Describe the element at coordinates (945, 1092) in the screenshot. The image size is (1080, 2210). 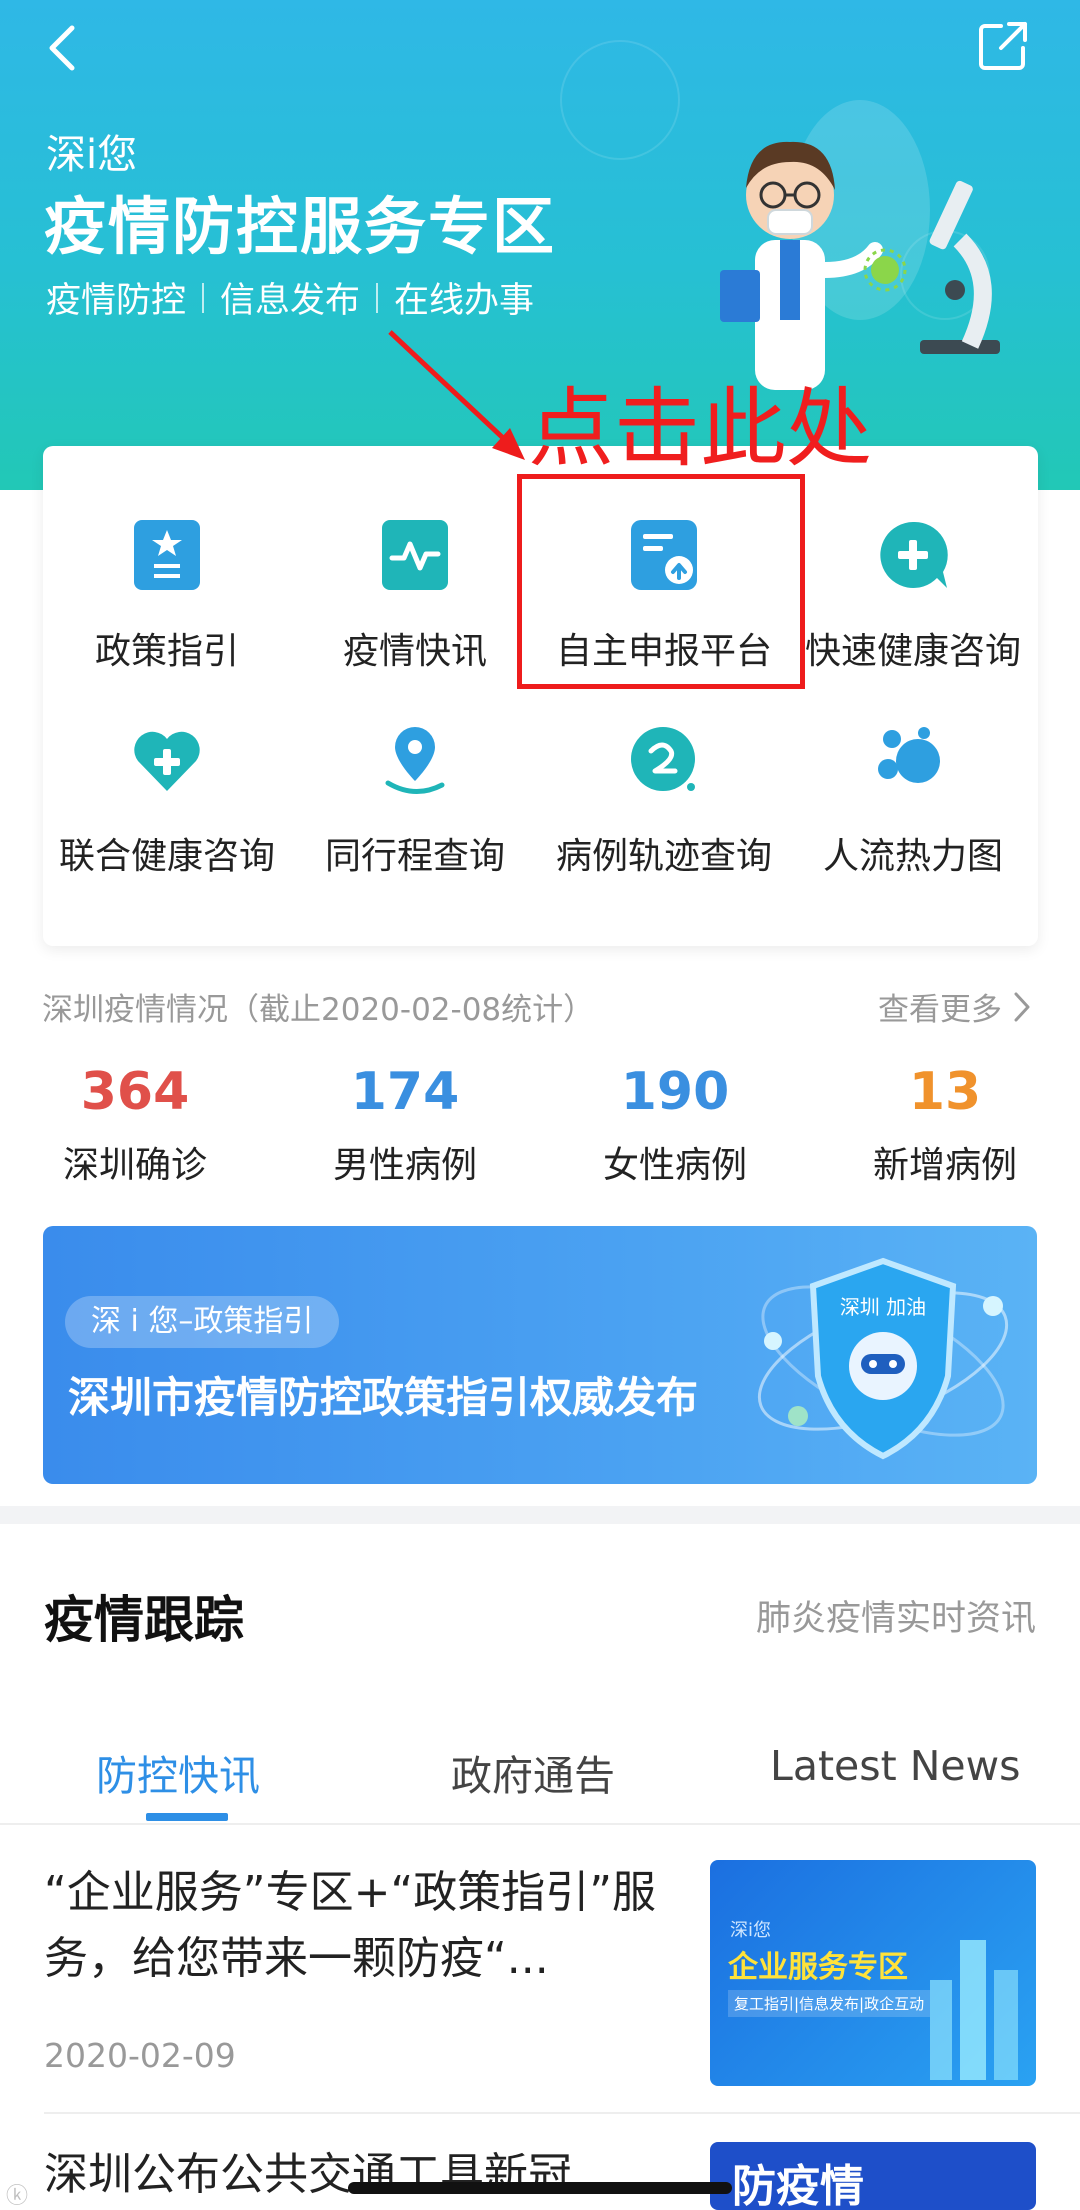
I see `stat-value: 13` at that location.